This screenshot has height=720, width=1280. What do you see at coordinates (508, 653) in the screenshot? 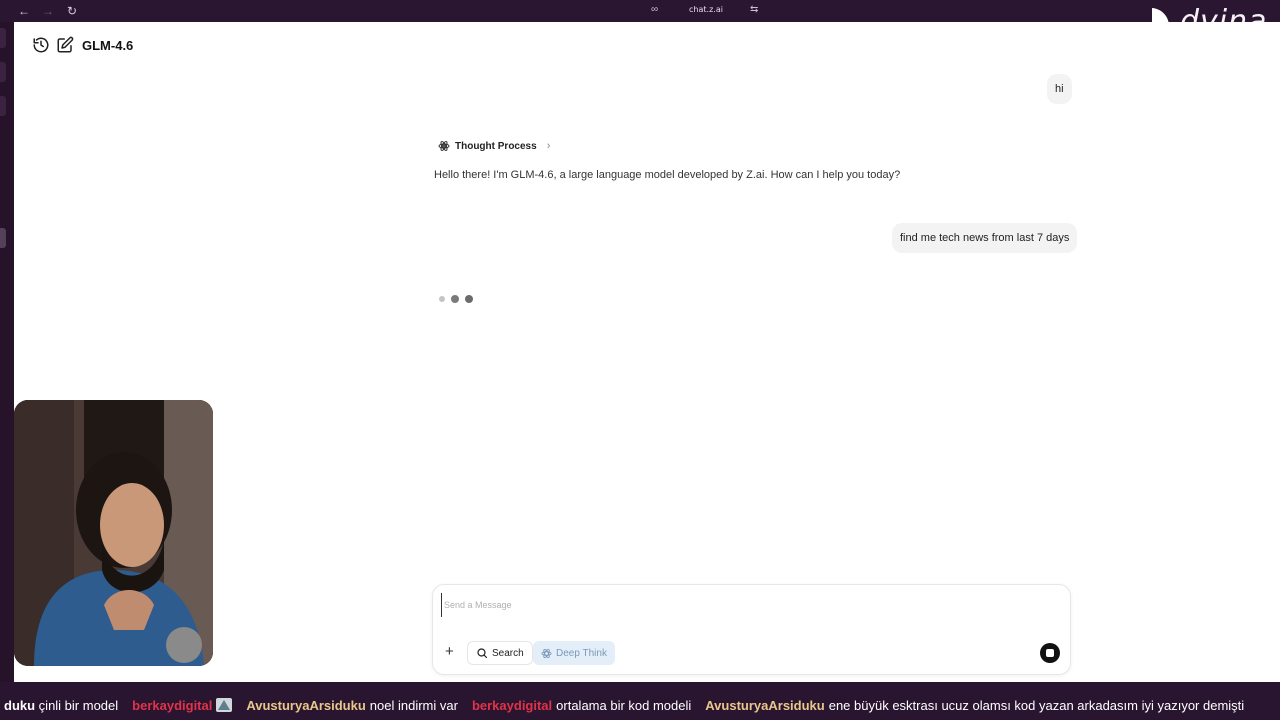
I see `search-label: Search` at bounding box center [508, 653].